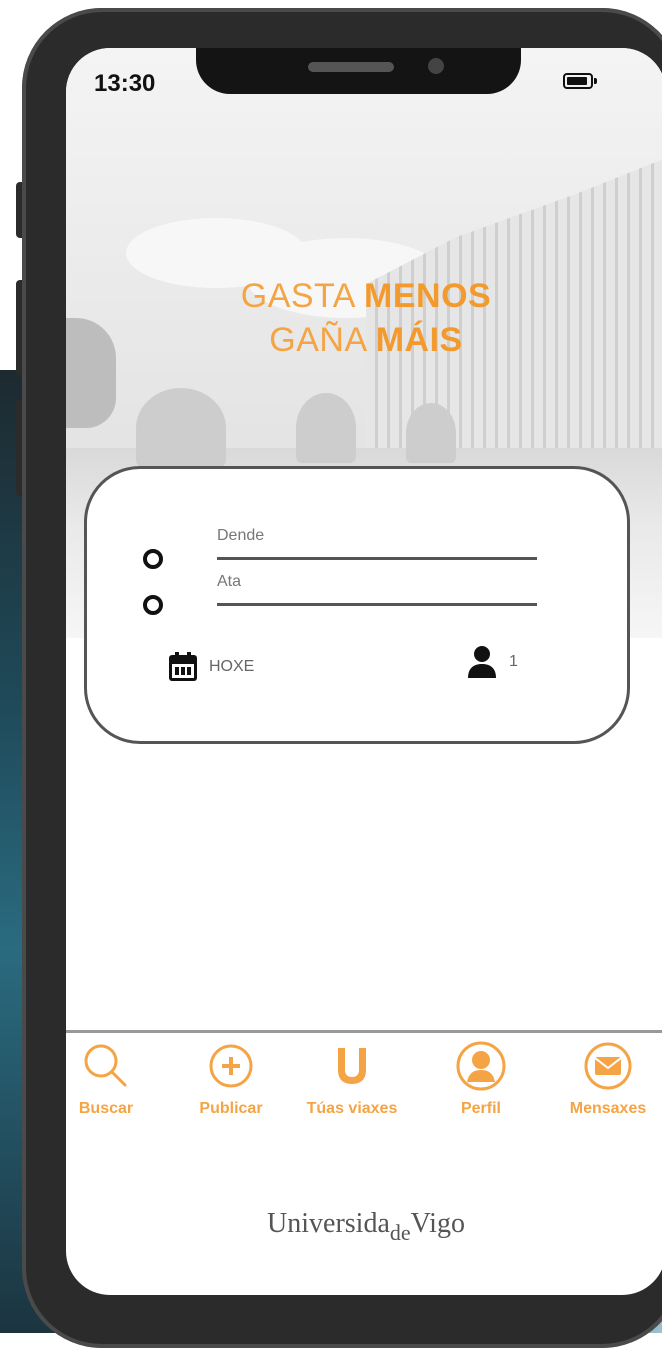  Describe the element at coordinates (481, 1066) in the screenshot. I see `profile-icon` at that location.